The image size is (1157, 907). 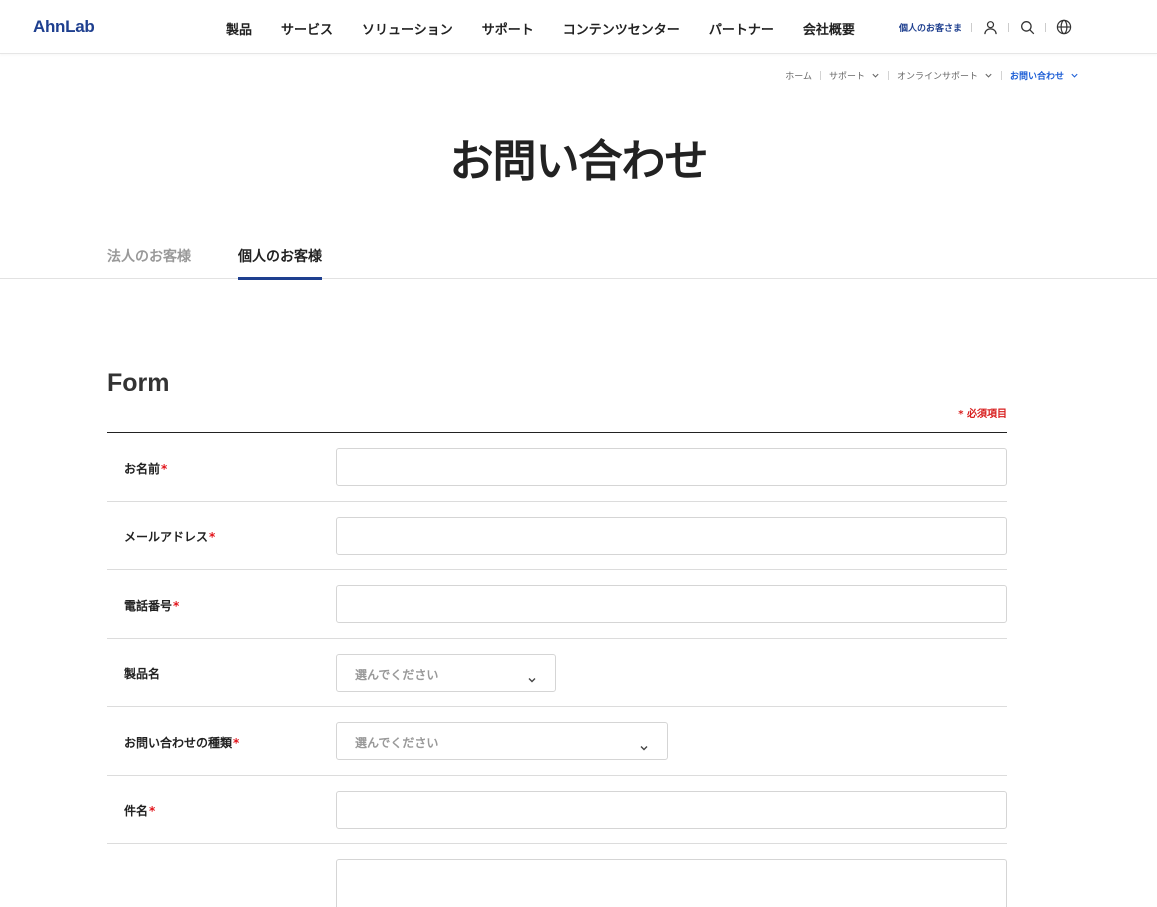 I want to click on customer-tabs: 法人のお客様 個人のお客様, so click(x=578, y=260).